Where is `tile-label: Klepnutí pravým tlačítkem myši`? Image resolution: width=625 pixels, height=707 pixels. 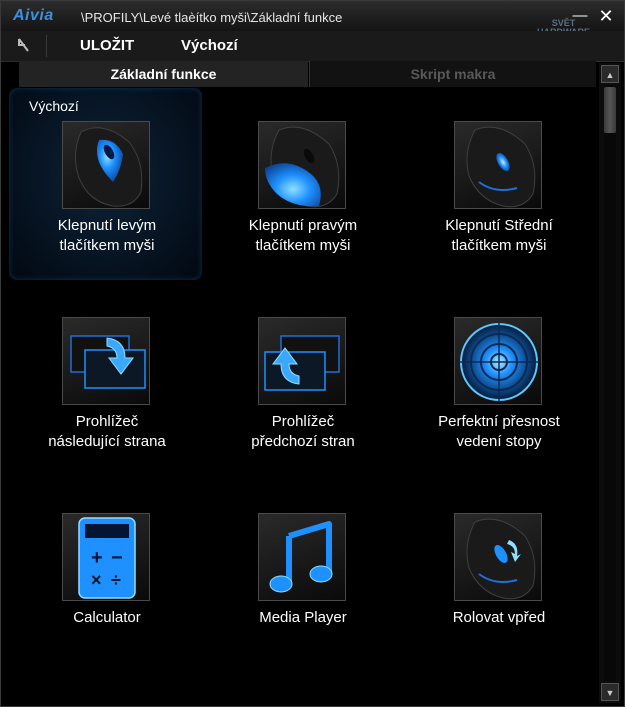 tile-label: Klepnutí pravým tlačítkem myši is located at coordinates (303, 236).